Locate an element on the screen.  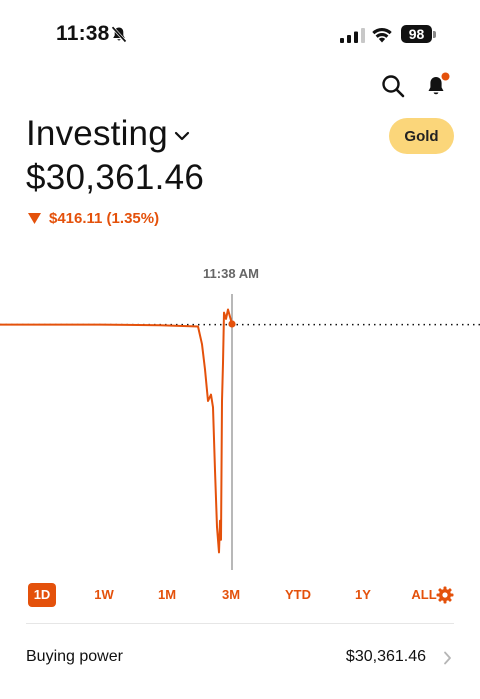
buying-power-value: $30,361.46 is located at coordinates (385, 656).